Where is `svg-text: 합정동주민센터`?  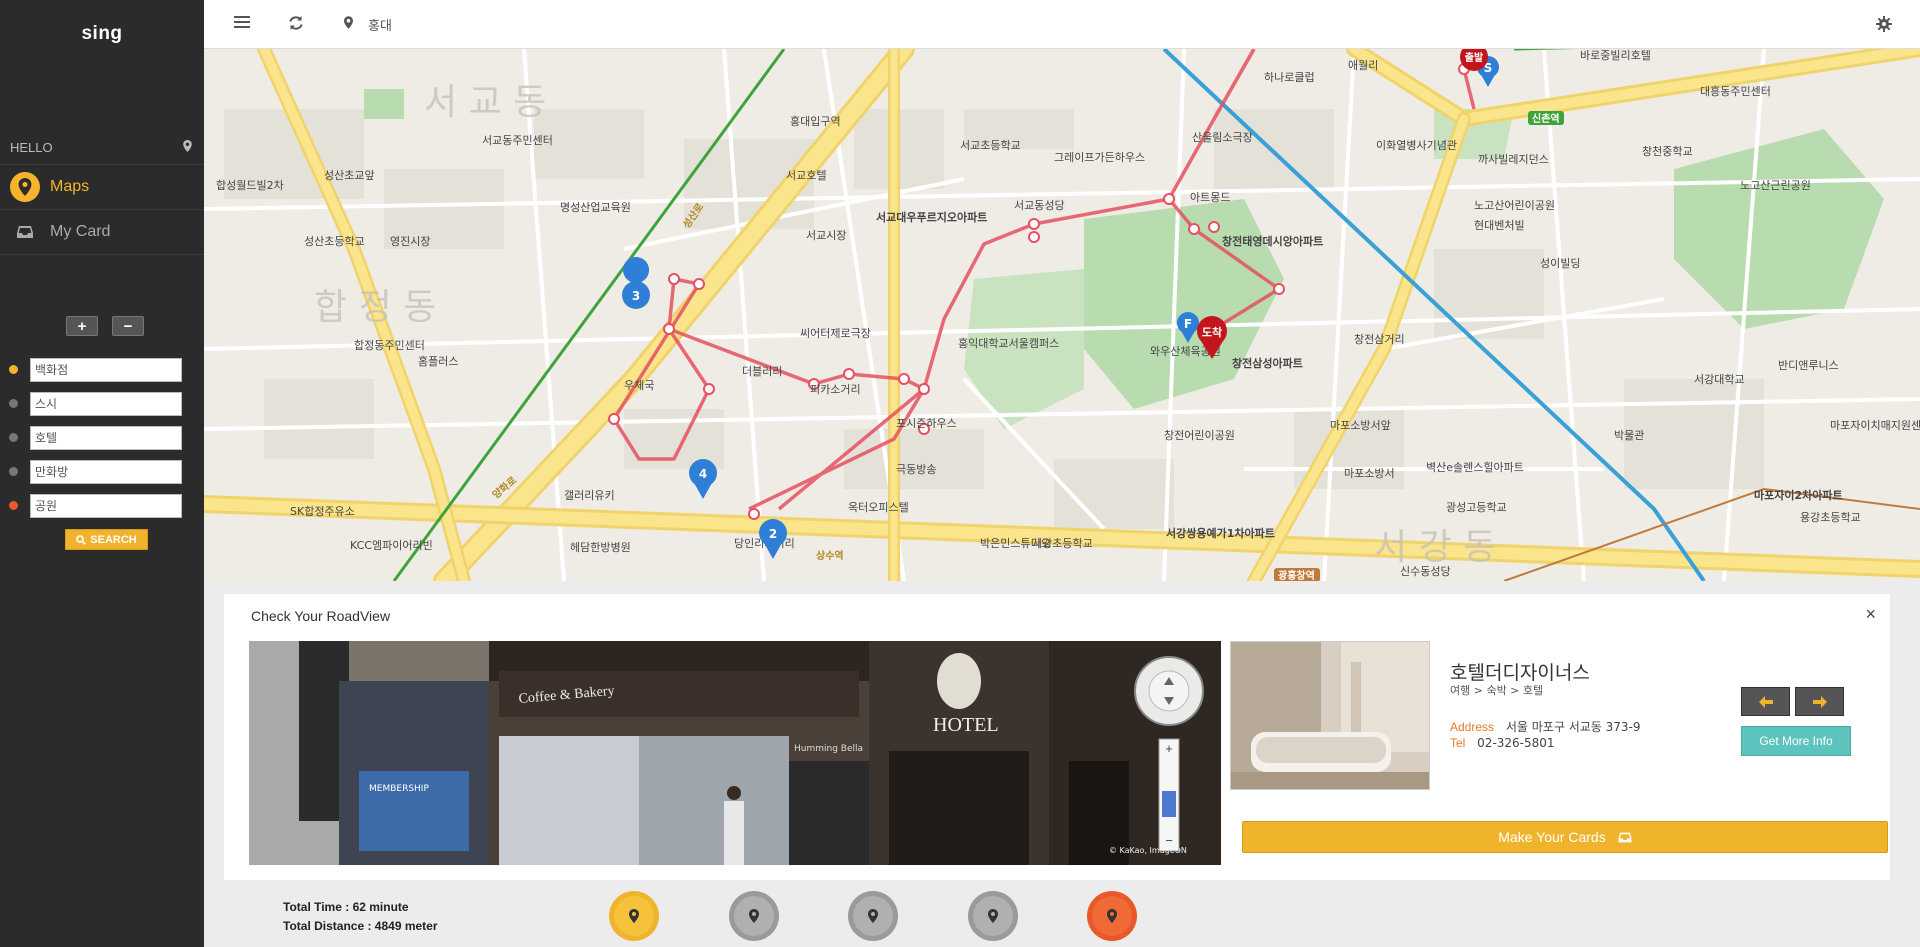
svg-text: 합정동주민센터 is located at coordinates (389, 345).